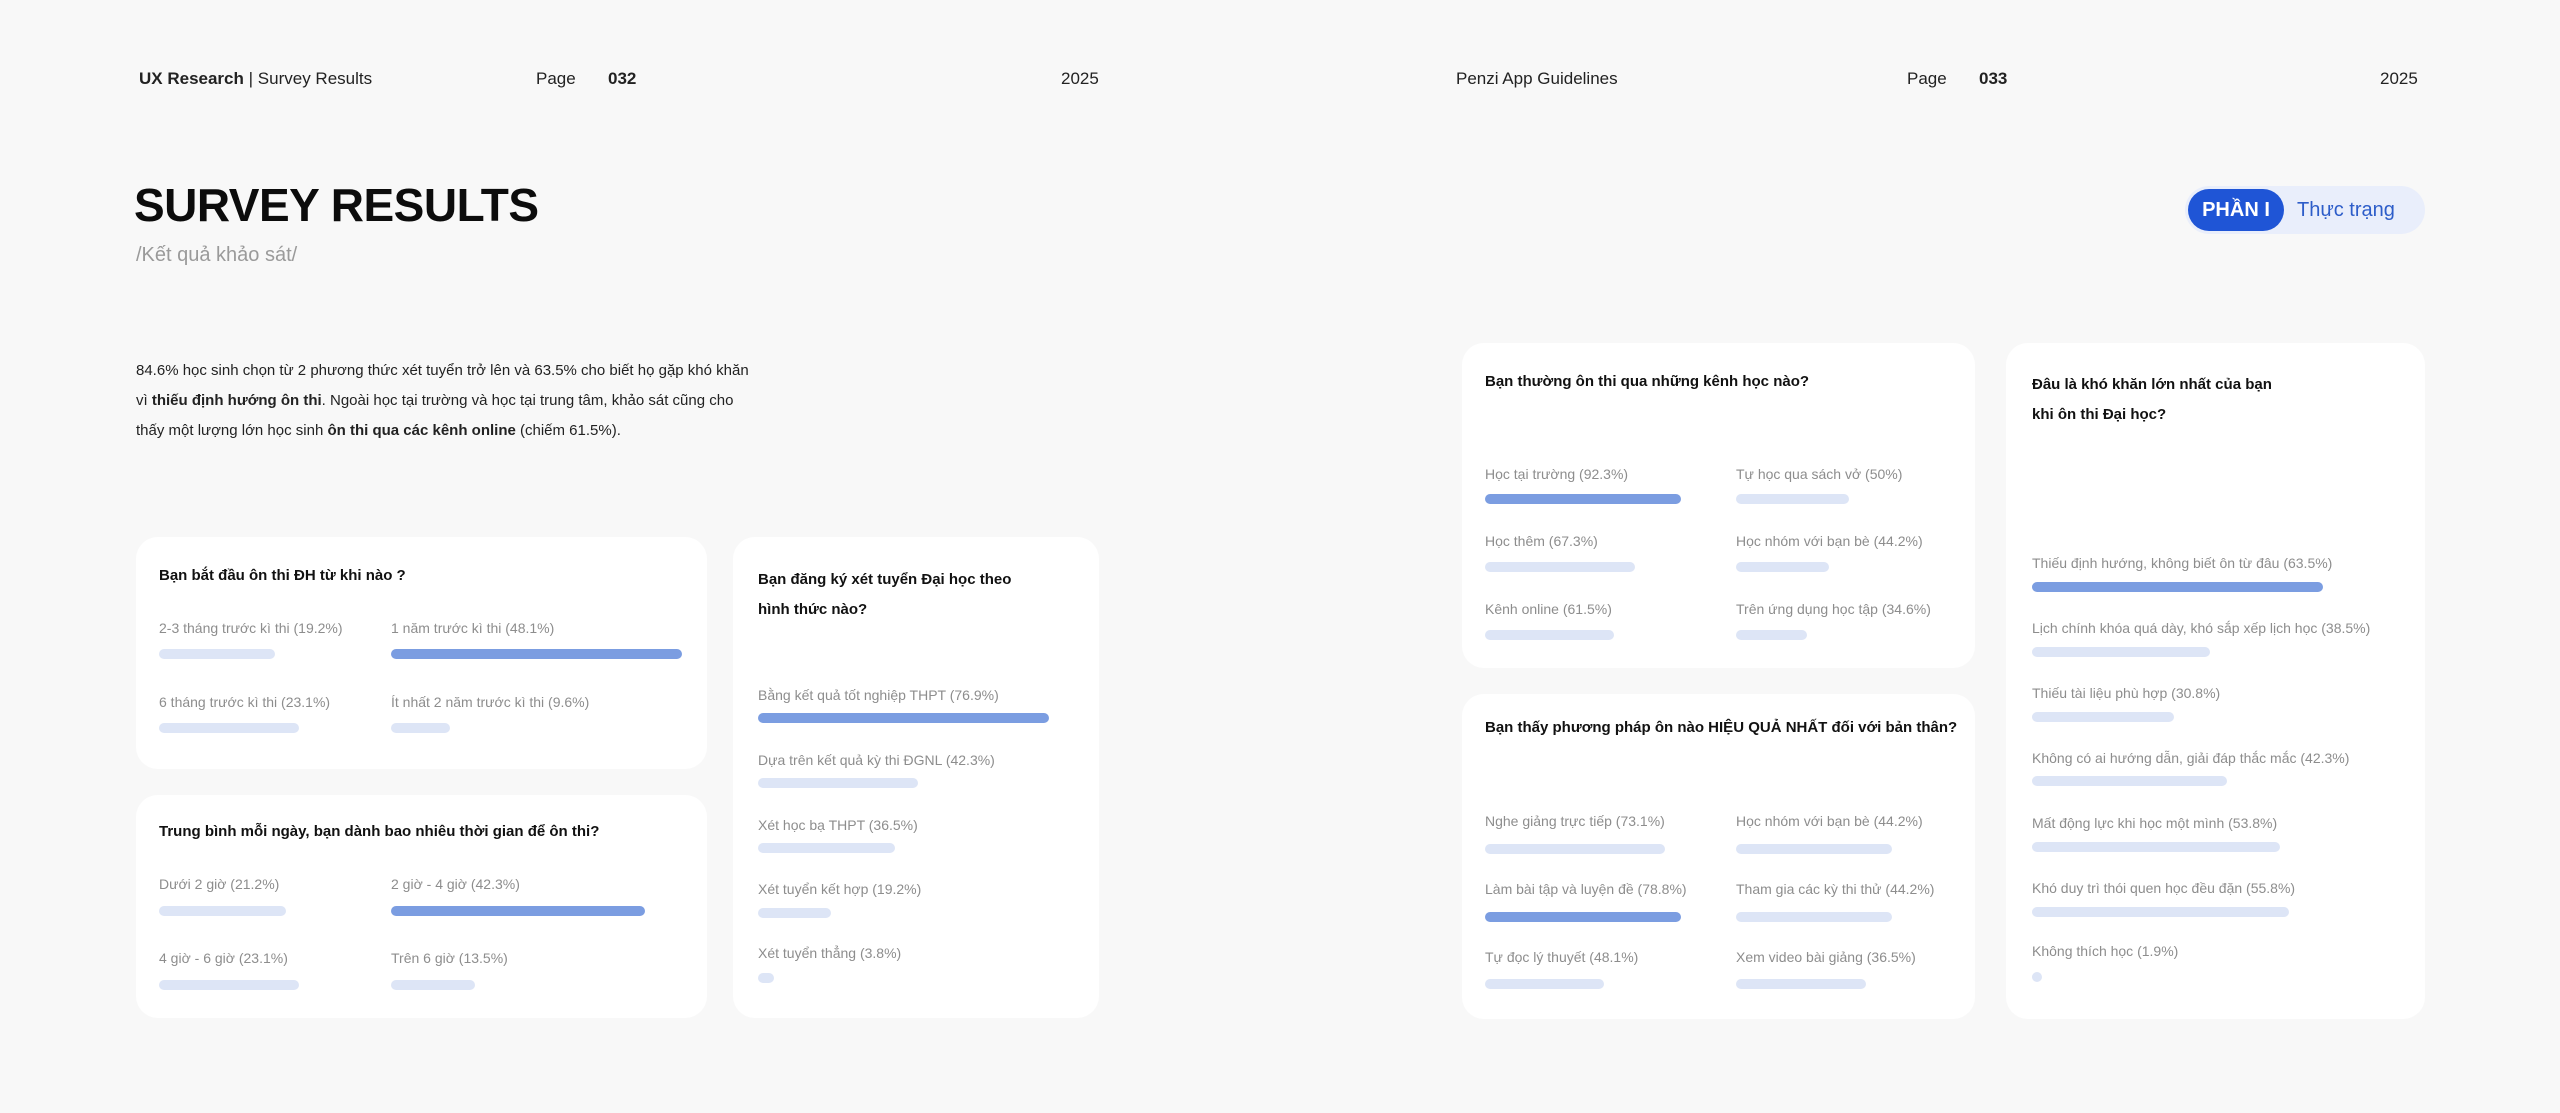 Image resolution: width=2560 pixels, height=1113 pixels. I want to click on page-label-left: Page, so click(556, 78).